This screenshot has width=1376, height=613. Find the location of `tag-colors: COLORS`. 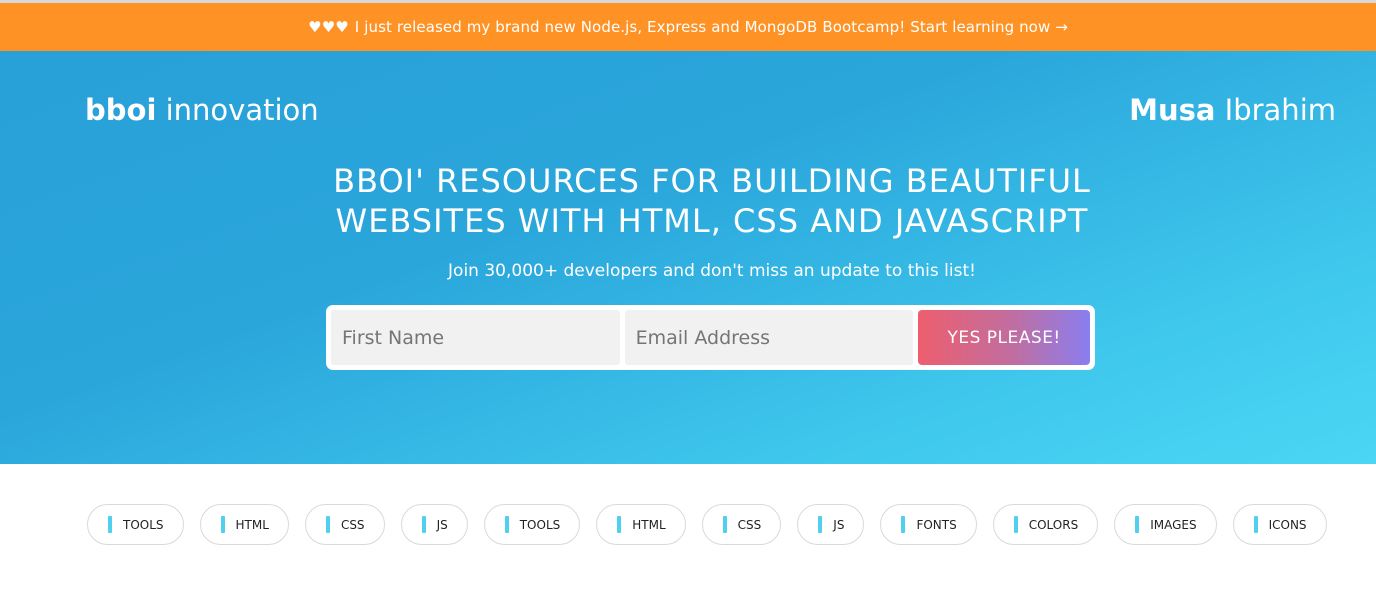

tag-colors: COLORS is located at coordinates (1045, 524).